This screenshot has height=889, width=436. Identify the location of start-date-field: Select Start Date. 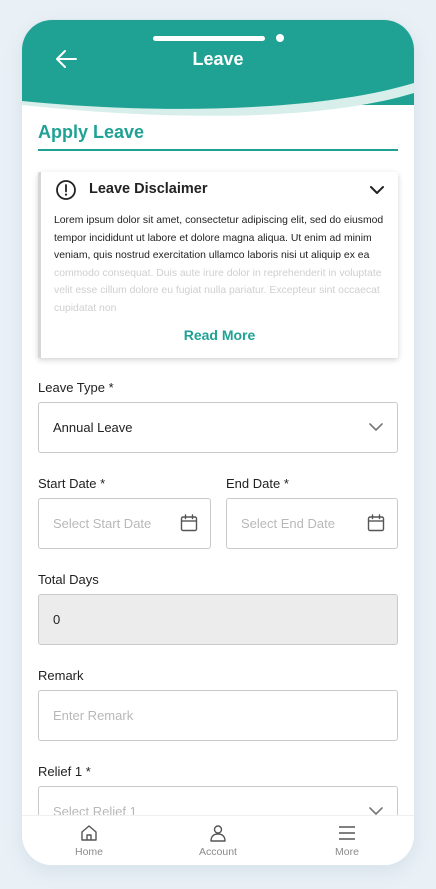
(124, 523).